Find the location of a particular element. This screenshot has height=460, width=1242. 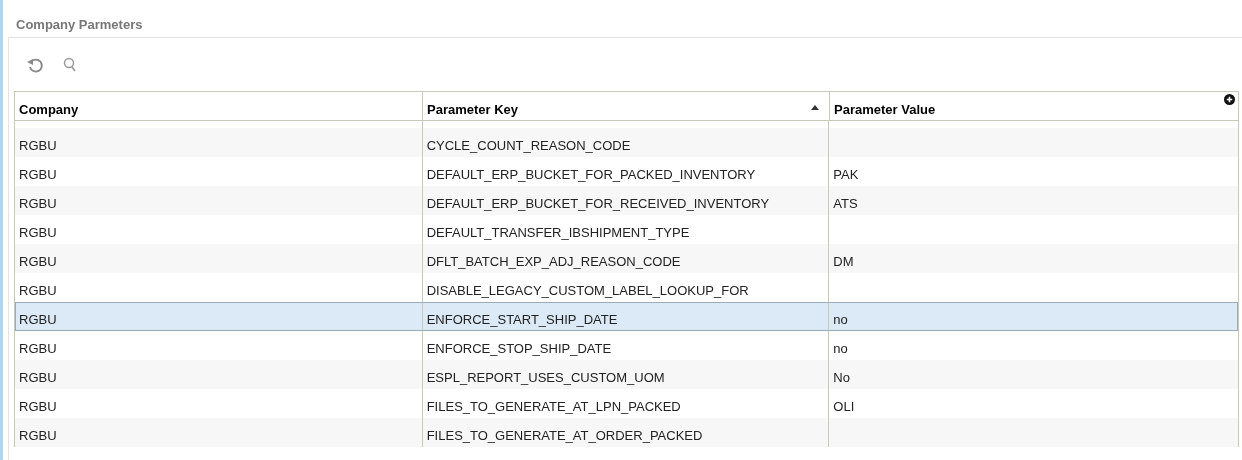

table-cell: DEFAULT_TRANSFER_IBSHIPMENT_TYPE is located at coordinates (558, 232).